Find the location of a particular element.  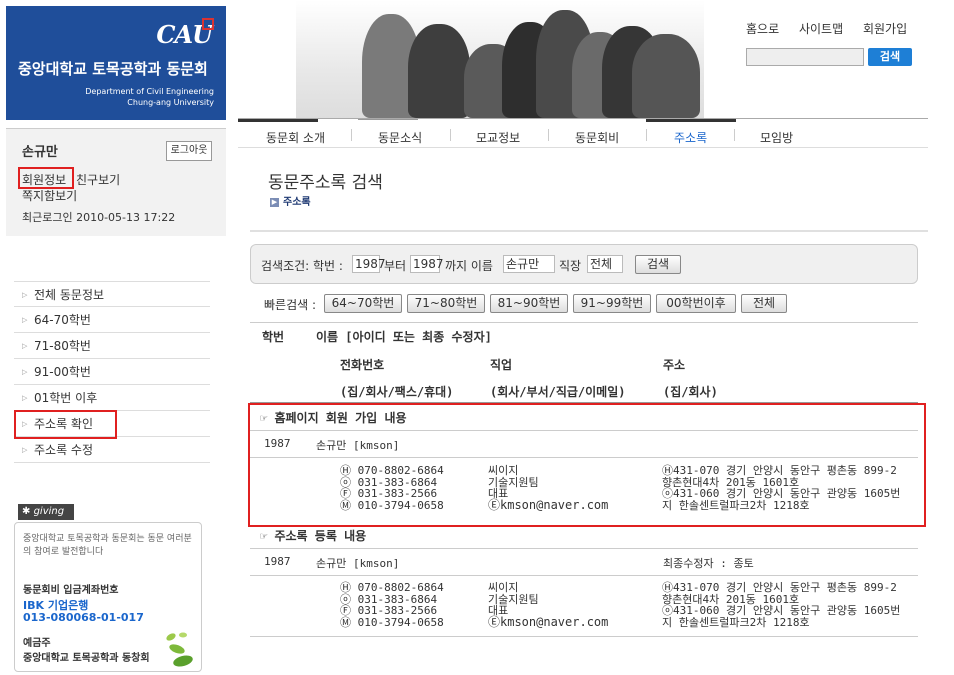

side-item-71-80: ▷ 71-80학번 is located at coordinates (112, 346).